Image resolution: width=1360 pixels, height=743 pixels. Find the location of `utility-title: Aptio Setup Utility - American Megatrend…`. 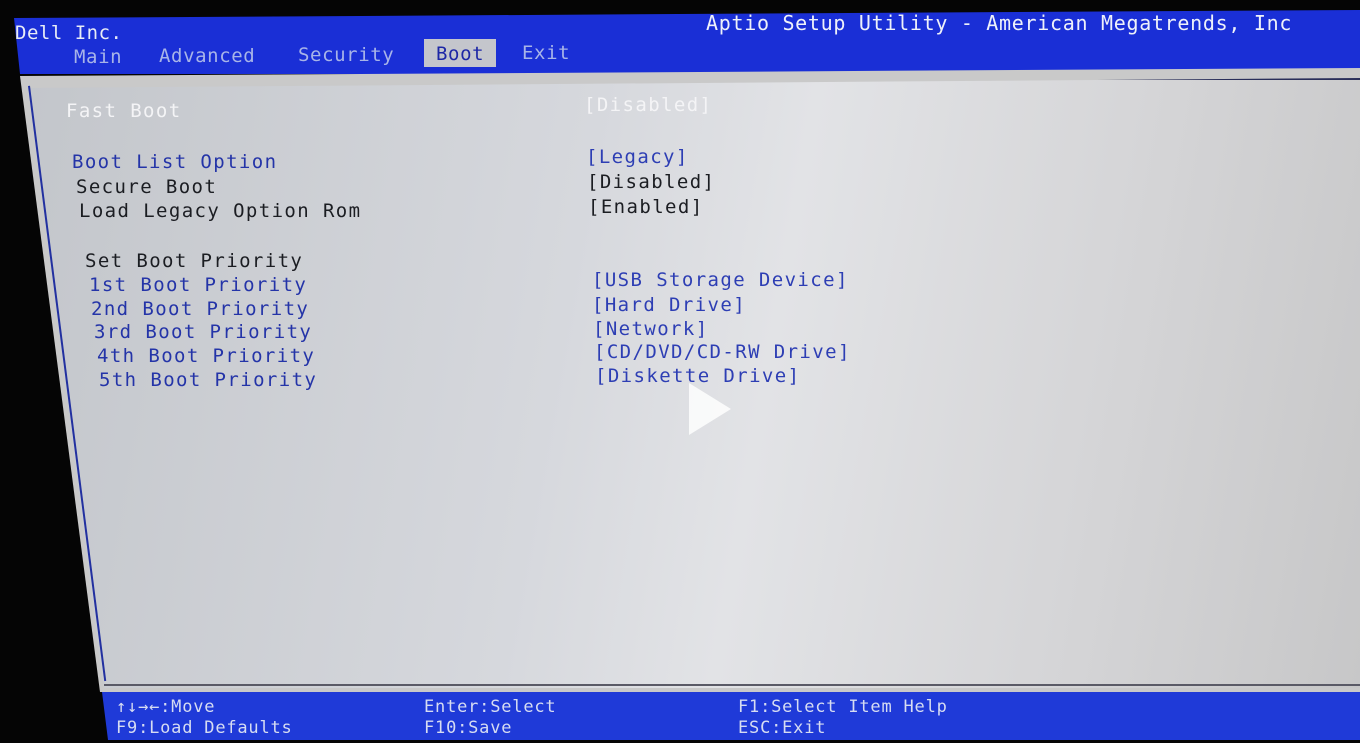

utility-title: Aptio Setup Utility - American Megatrend… is located at coordinates (999, 23).